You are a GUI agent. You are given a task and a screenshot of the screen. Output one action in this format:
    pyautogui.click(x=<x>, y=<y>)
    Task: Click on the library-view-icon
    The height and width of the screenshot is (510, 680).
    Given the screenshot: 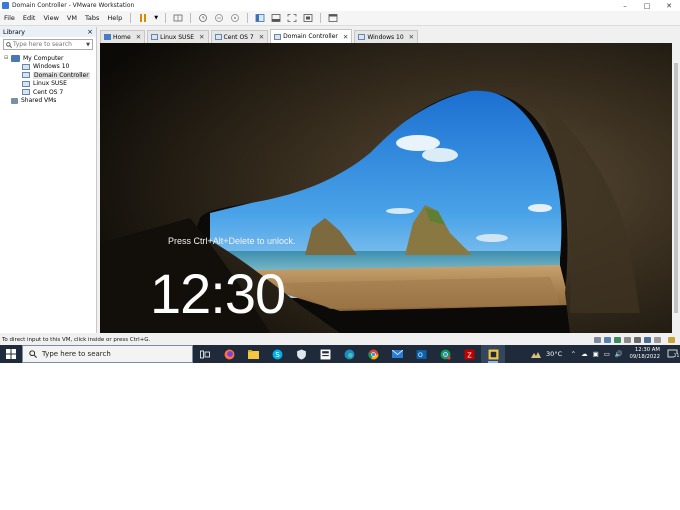 What is the action you would take?
    pyautogui.click(x=260, y=18)
    